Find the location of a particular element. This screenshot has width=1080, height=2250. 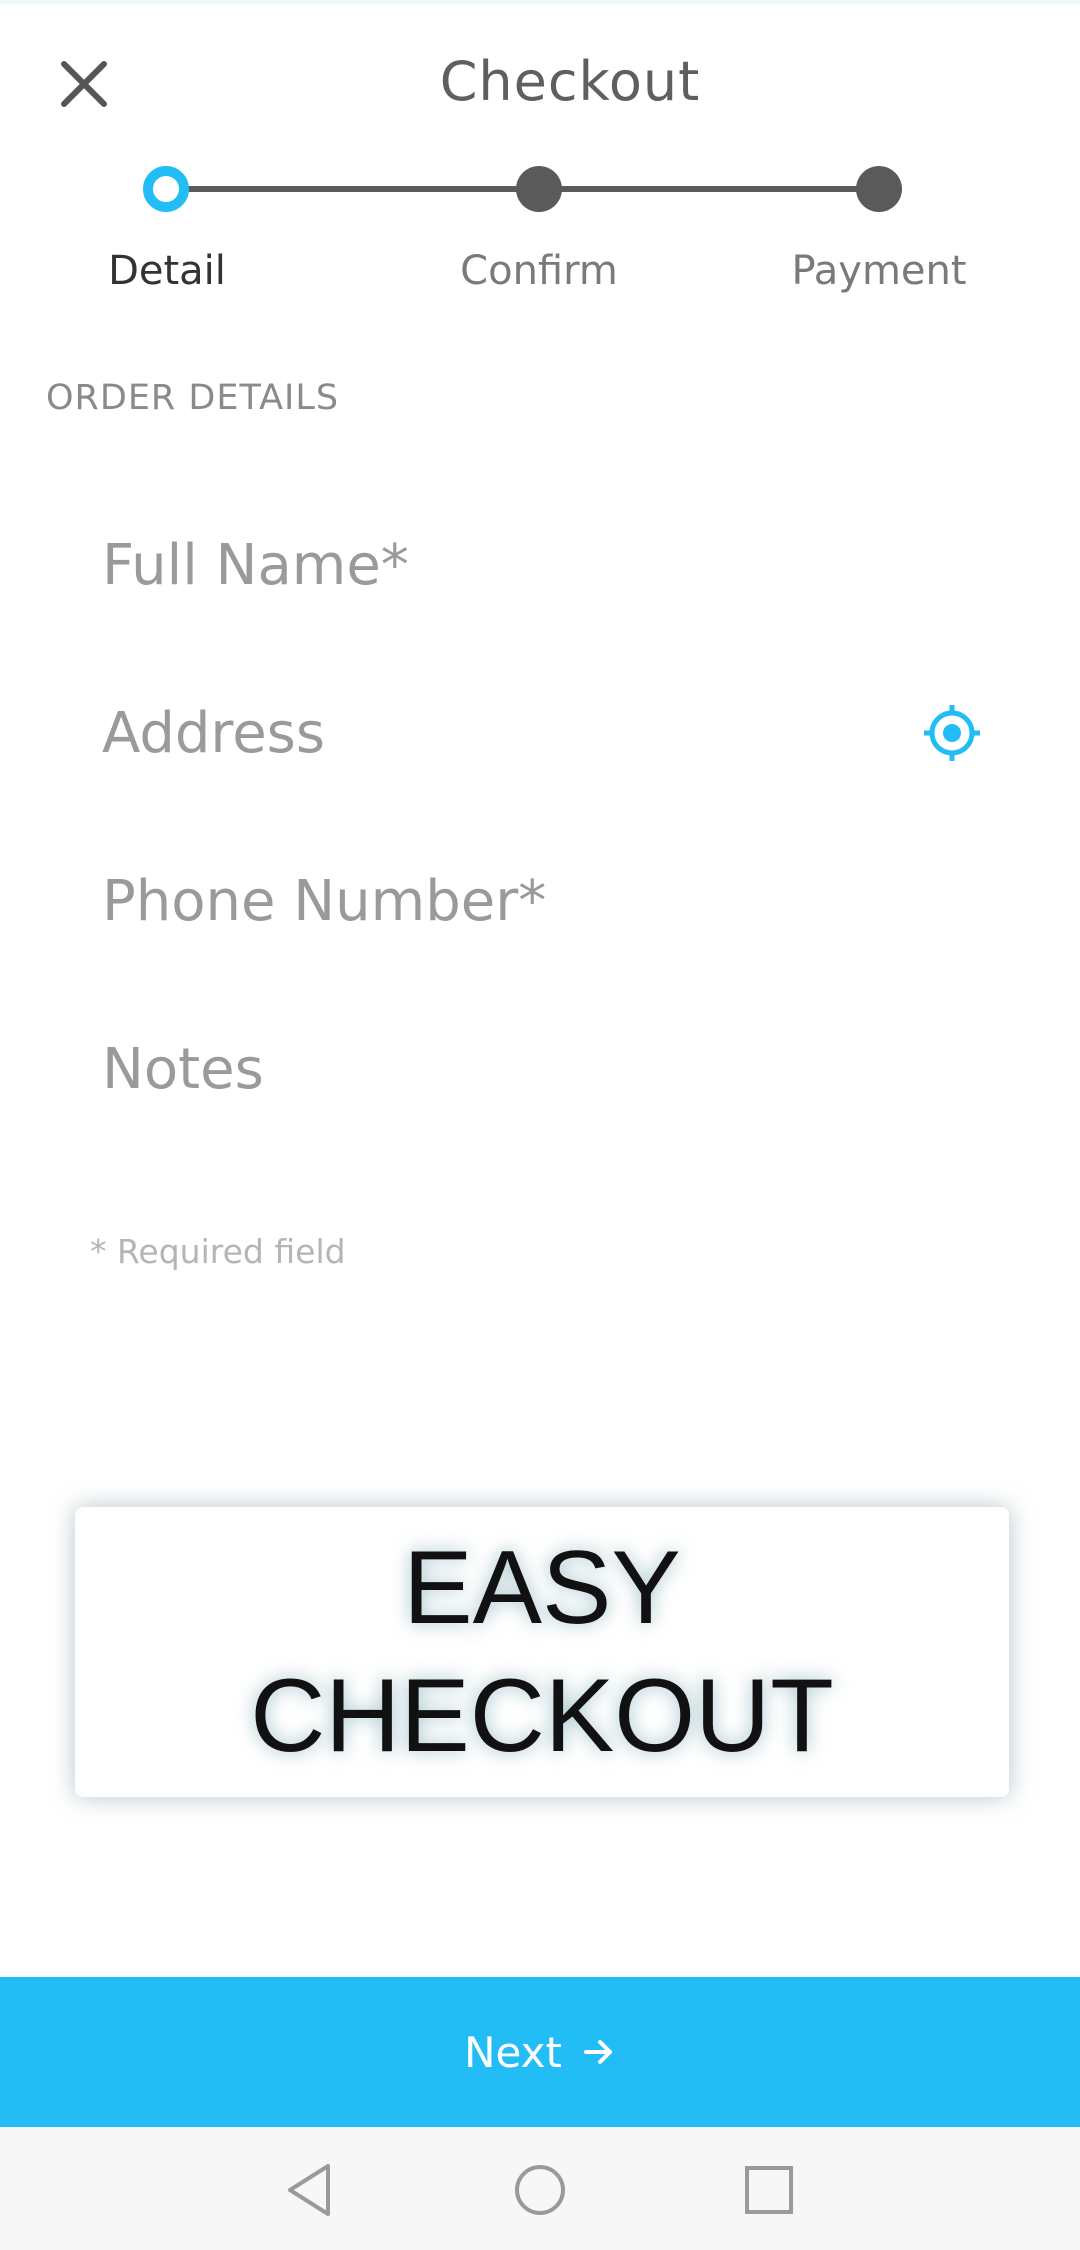

notes-input is located at coordinates (552, 1069).